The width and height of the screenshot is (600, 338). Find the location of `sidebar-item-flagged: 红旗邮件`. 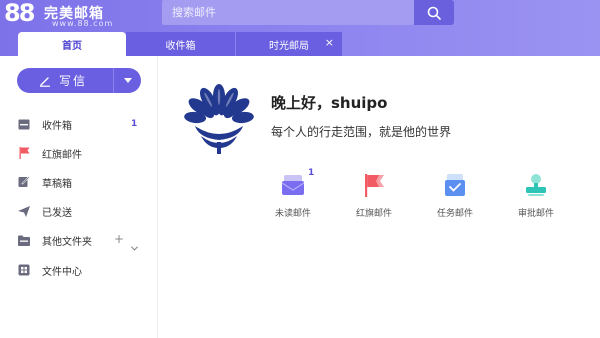

sidebar-item-flagged: 红旗邮件 is located at coordinates (79, 153).